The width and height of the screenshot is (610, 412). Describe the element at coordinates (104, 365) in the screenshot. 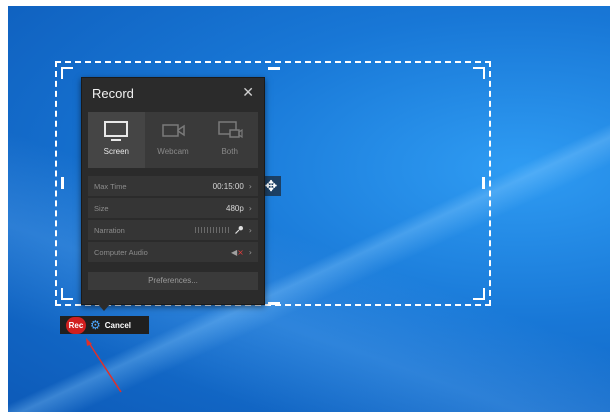

I see `annotation-arrow` at that location.